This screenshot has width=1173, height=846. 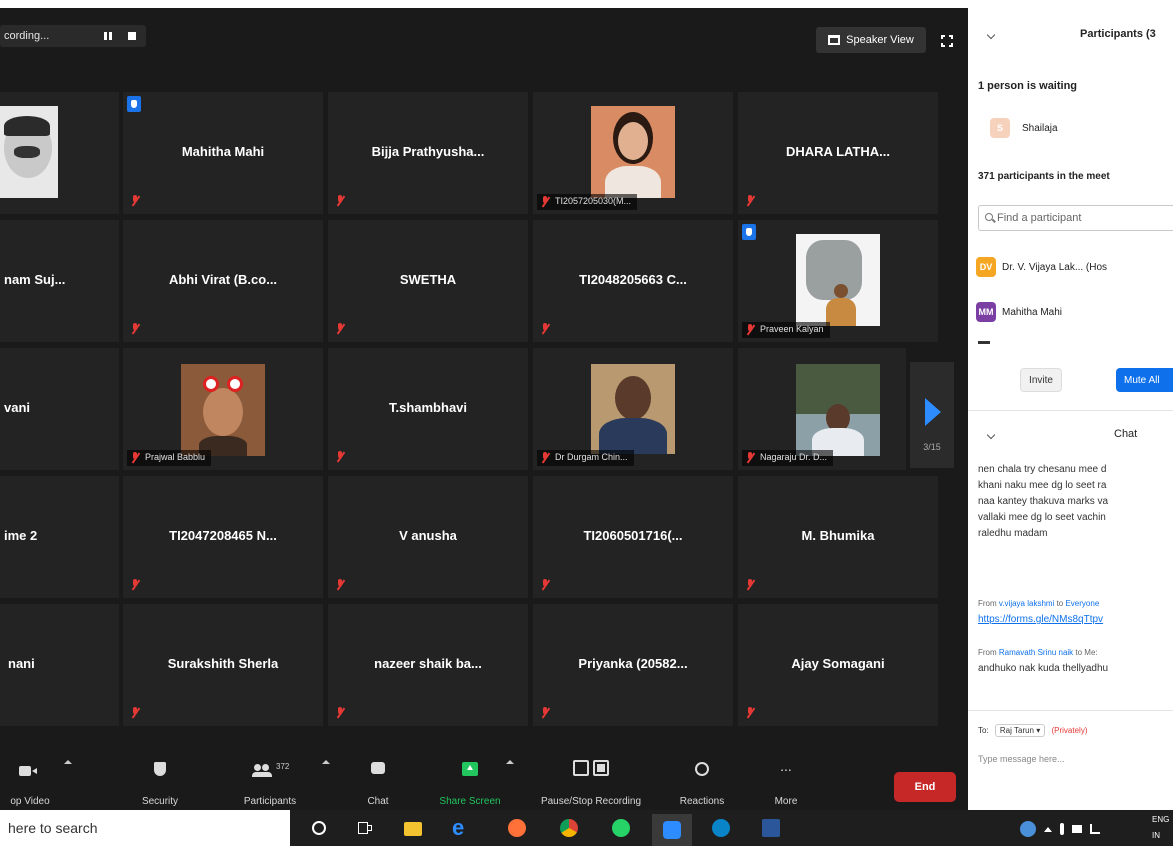 What do you see at coordinates (1026, 603) in the screenshot?
I see `chat-sender: v.vijaya lakshmi` at bounding box center [1026, 603].